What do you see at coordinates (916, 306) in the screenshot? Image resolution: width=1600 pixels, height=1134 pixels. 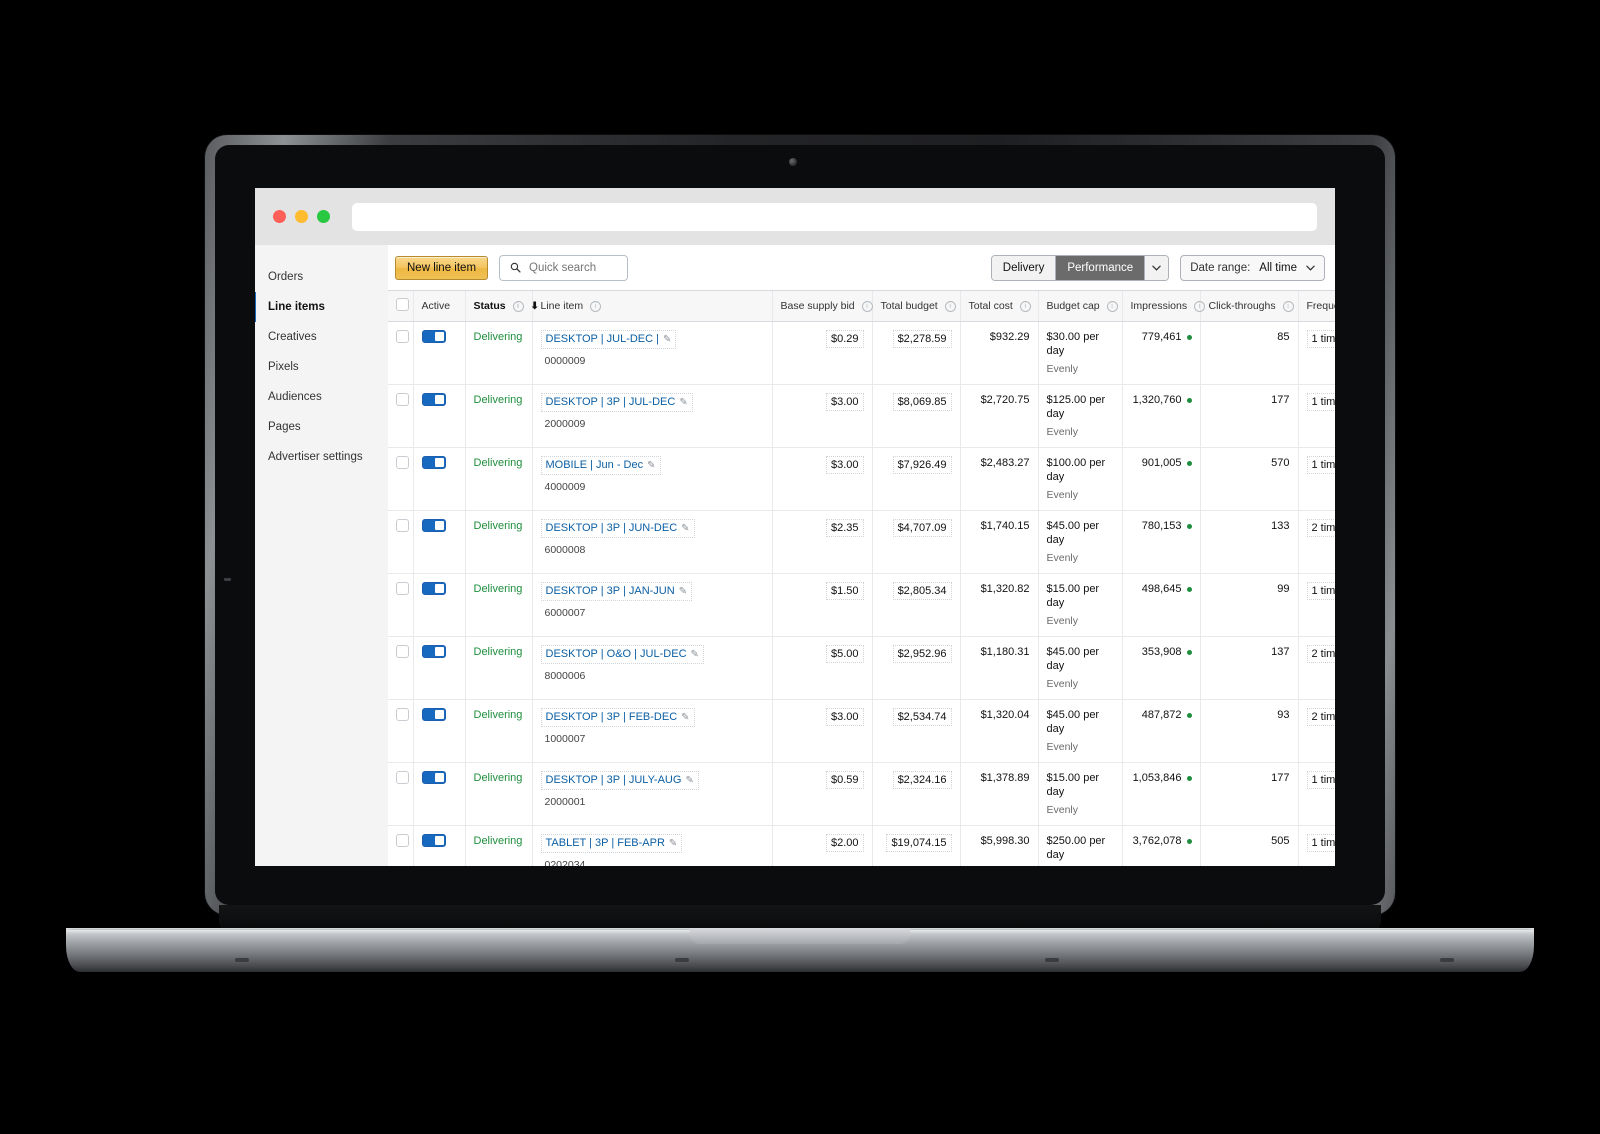 I see `column-header-total-budget: Total budget i` at bounding box center [916, 306].